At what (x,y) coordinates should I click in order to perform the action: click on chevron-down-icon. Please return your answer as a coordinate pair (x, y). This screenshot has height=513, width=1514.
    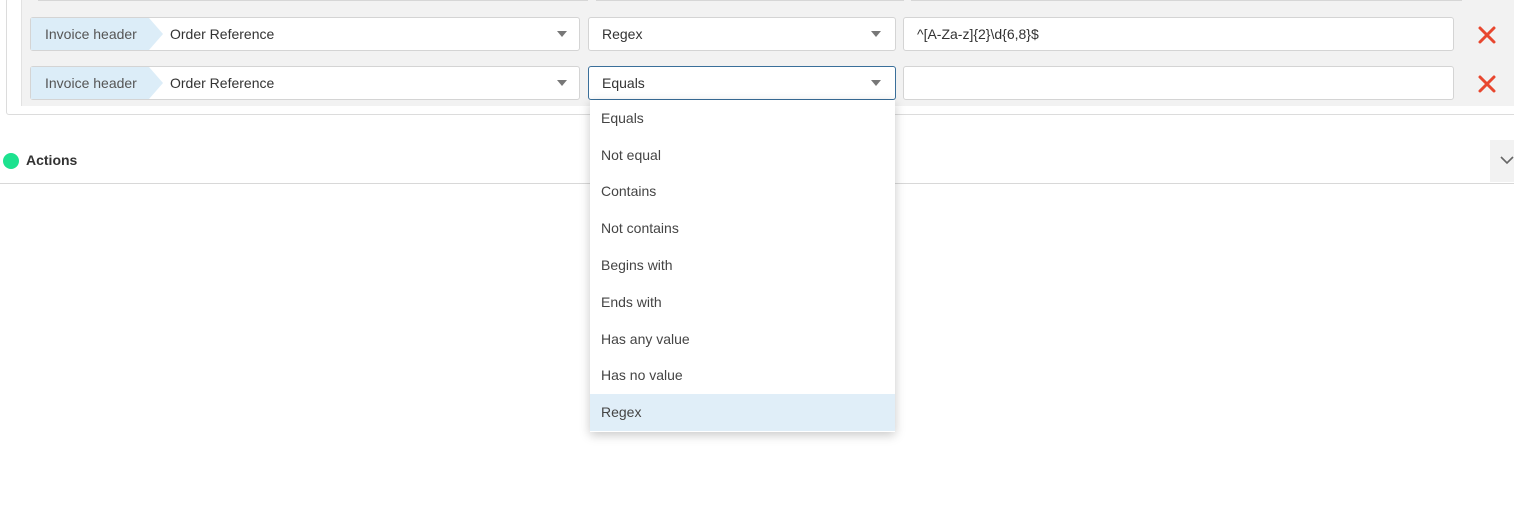
    Looking at the image, I should click on (1507, 160).